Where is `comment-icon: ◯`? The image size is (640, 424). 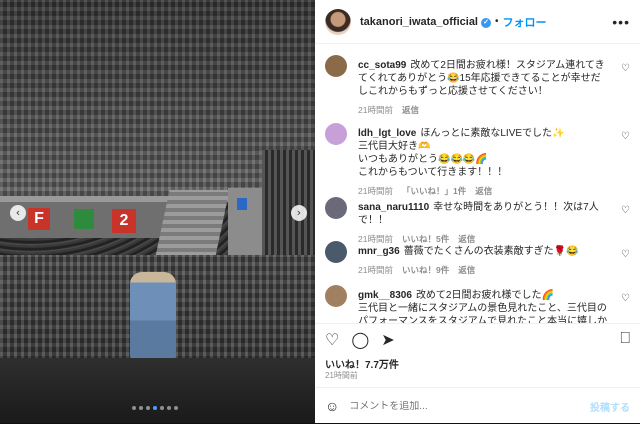
comment-icon: ◯ is located at coordinates (360, 340).